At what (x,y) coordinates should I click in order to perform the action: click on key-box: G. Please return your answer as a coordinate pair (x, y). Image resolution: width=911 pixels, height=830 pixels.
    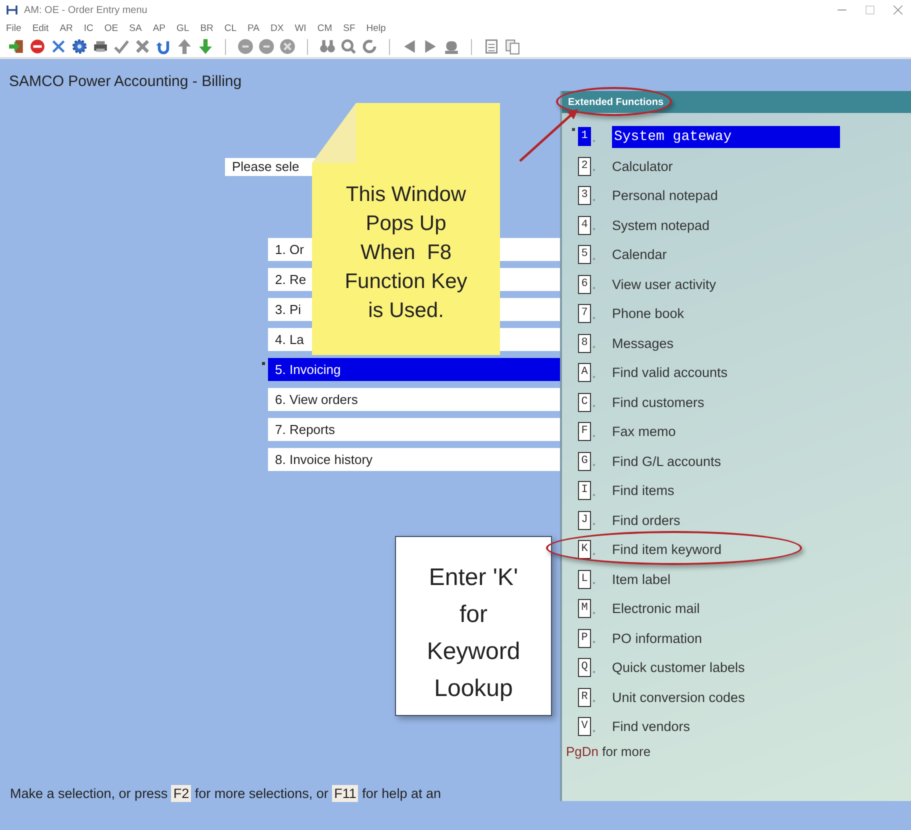
    Looking at the image, I should click on (584, 461).